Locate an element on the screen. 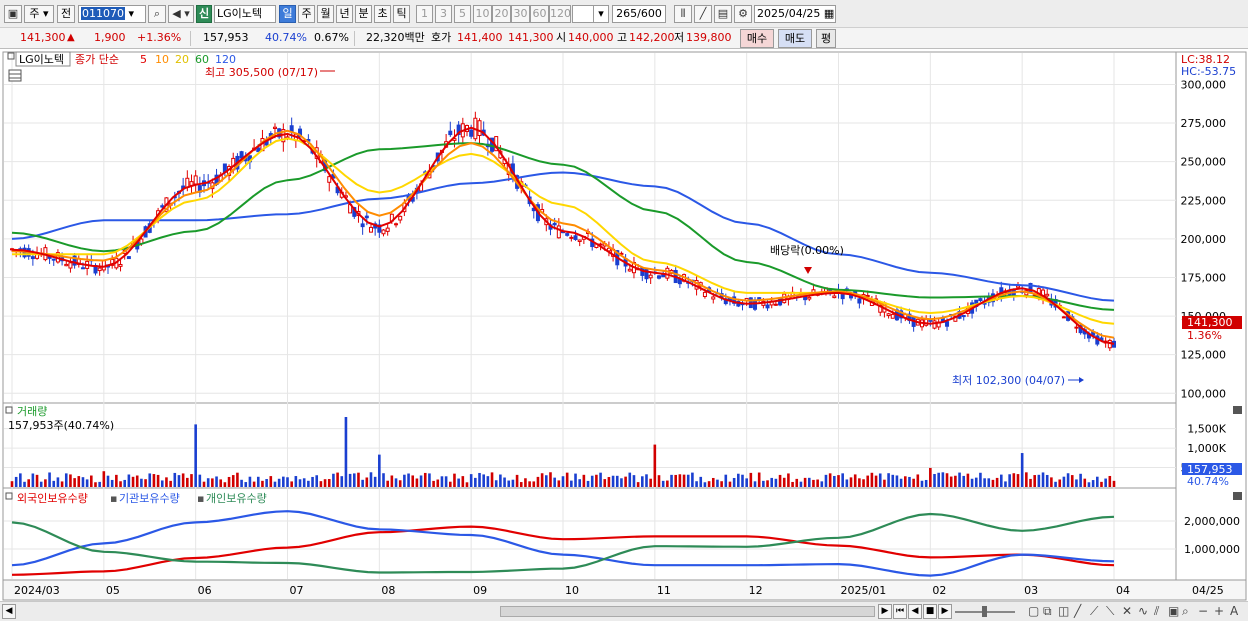  up-arrow-icon: ▲ is located at coordinates (71, 37).